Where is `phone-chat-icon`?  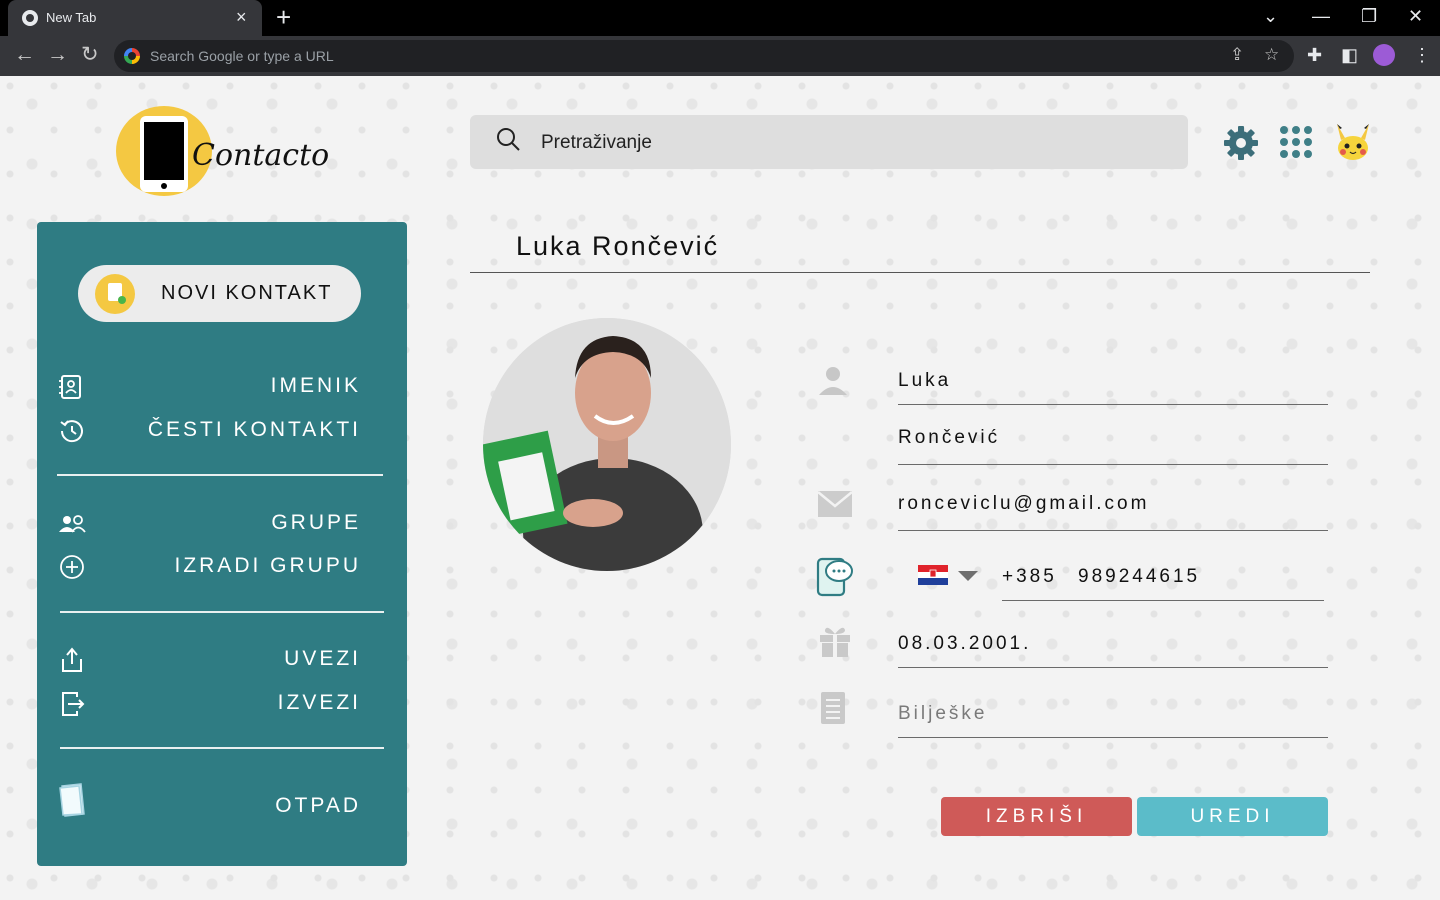
phone-chat-icon is located at coordinates (834, 577).